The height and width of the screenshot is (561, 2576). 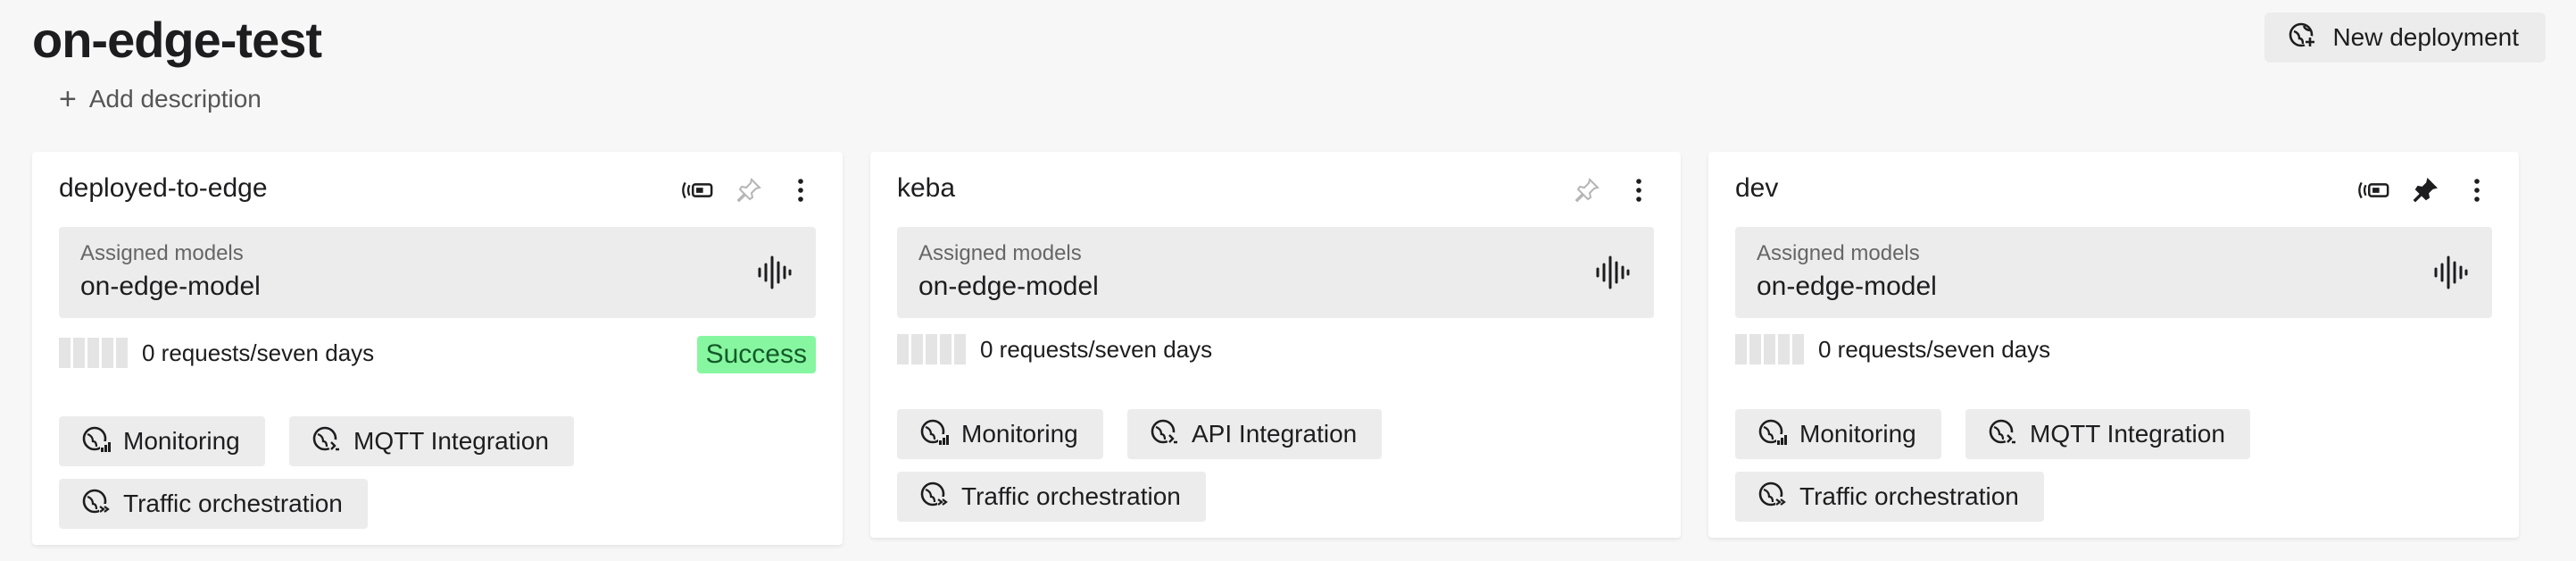 I want to click on add-description-button: + Add description, so click(x=160, y=99).